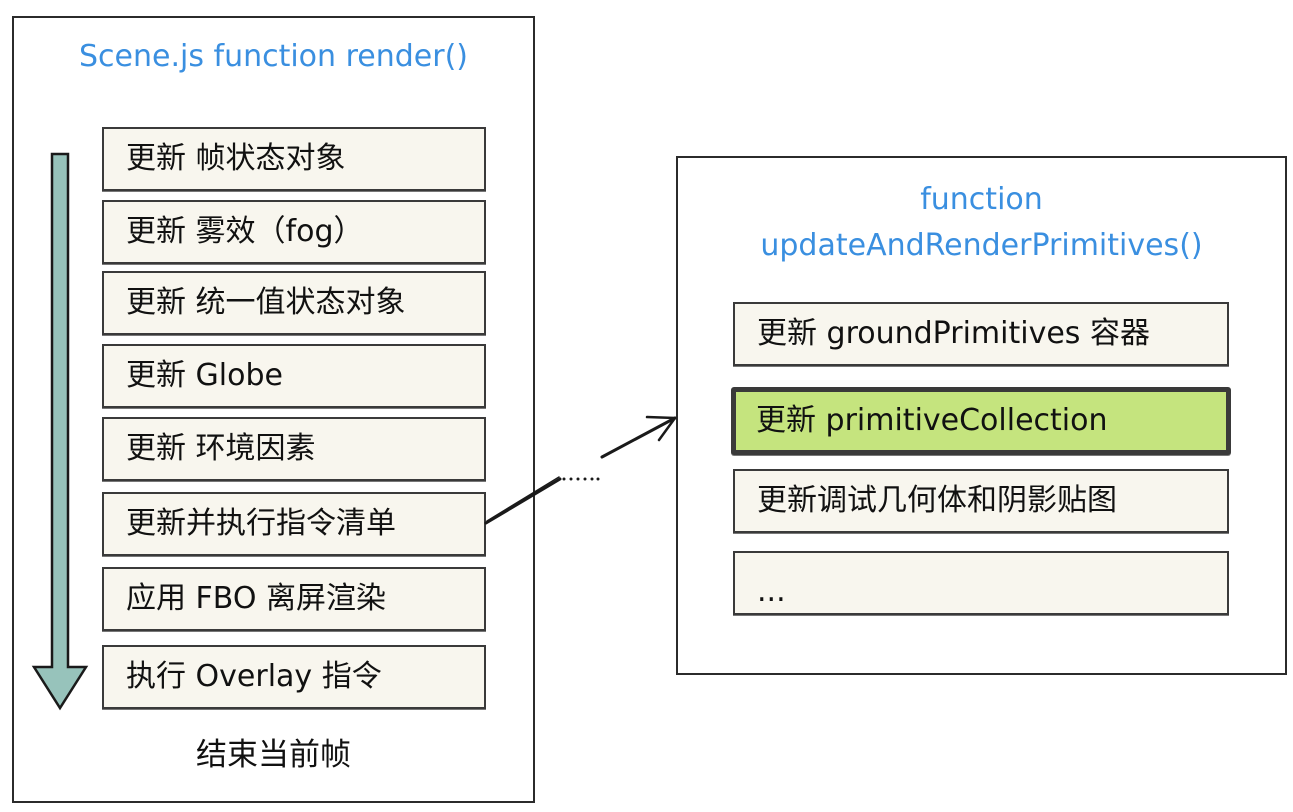 This screenshot has width=1293, height=812. I want to click on render-function-title: Scene.js function render(), so click(273, 56).